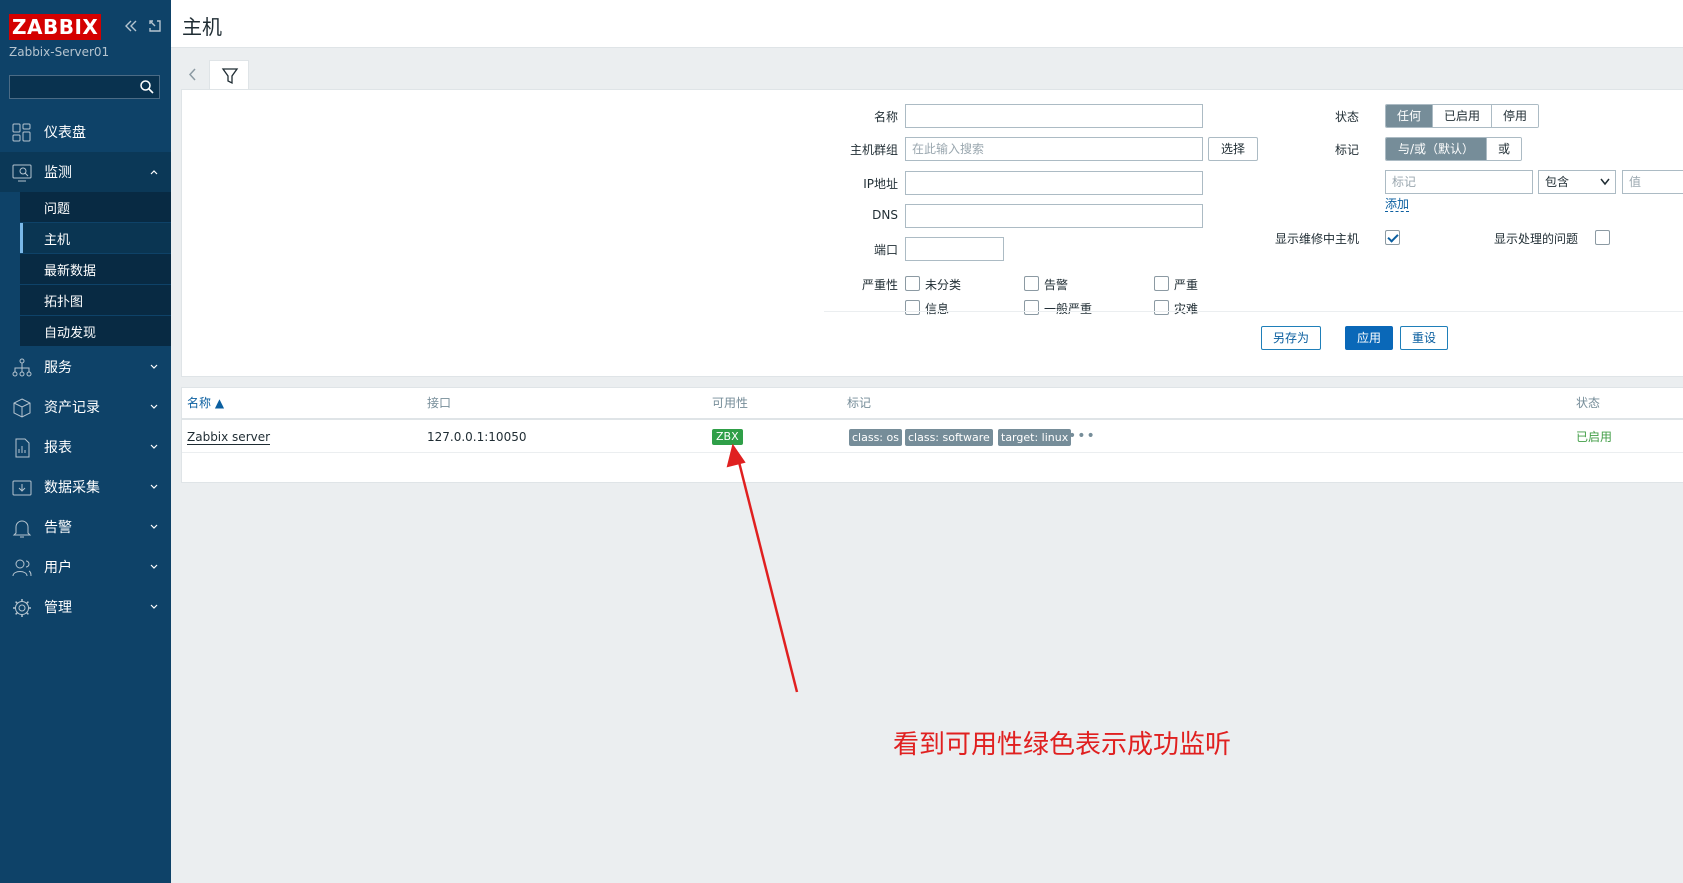  What do you see at coordinates (1652, 182) in the screenshot?
I see `tag-value-input: 值` at bounding box center [1652, 182].